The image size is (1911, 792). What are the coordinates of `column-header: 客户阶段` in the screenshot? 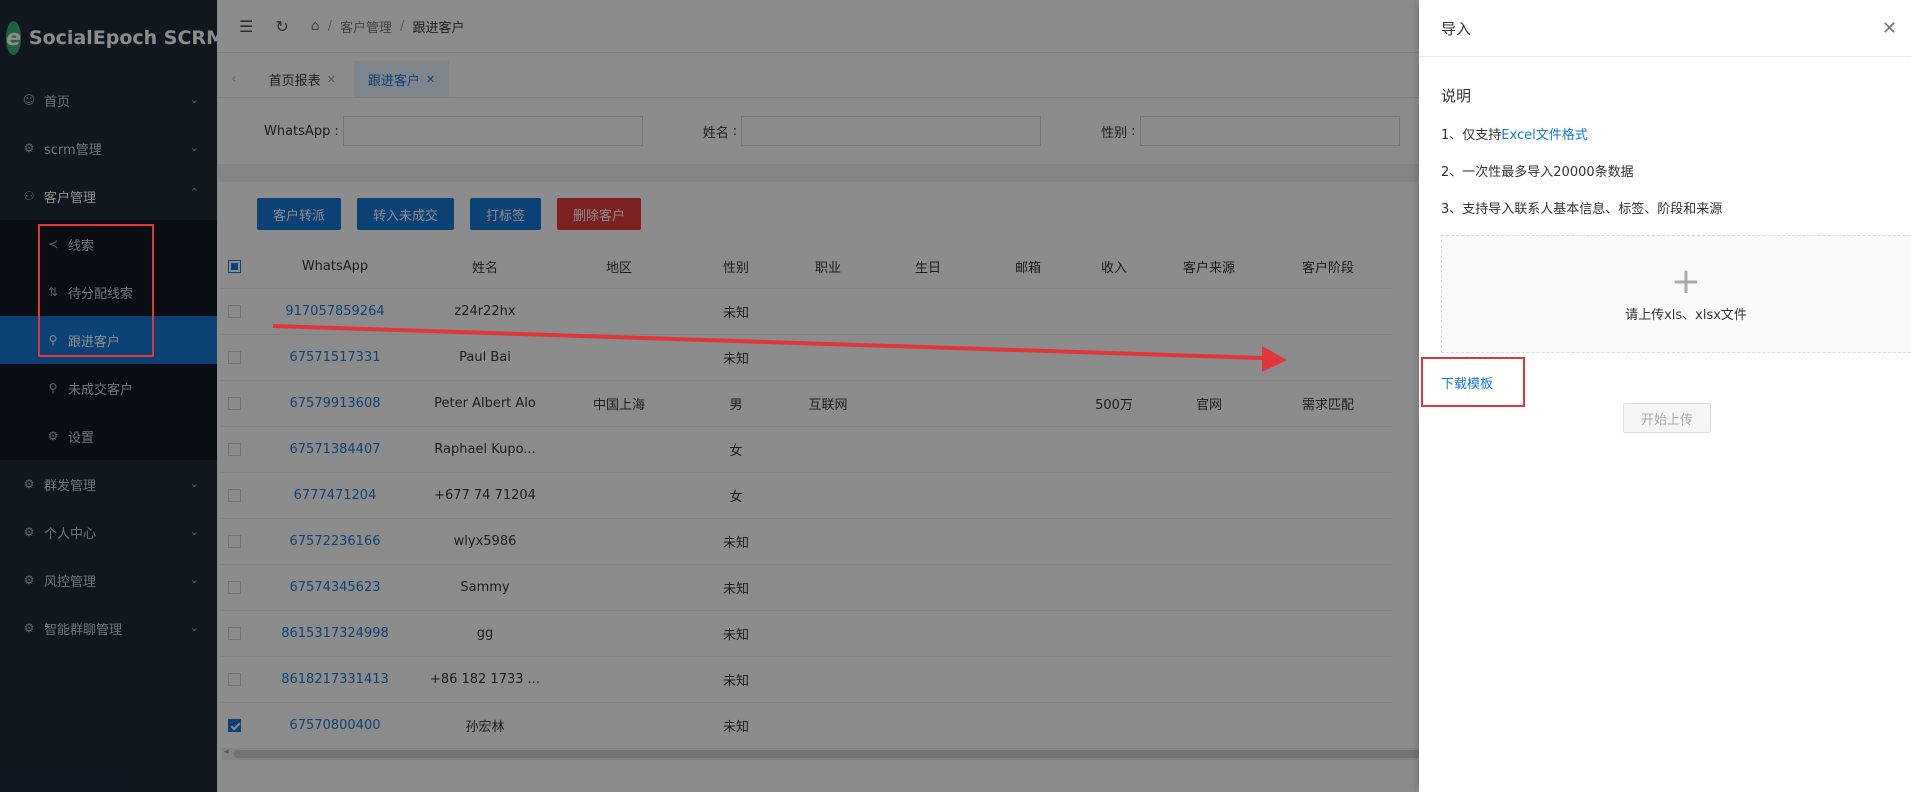 It's located at (1328, 266).